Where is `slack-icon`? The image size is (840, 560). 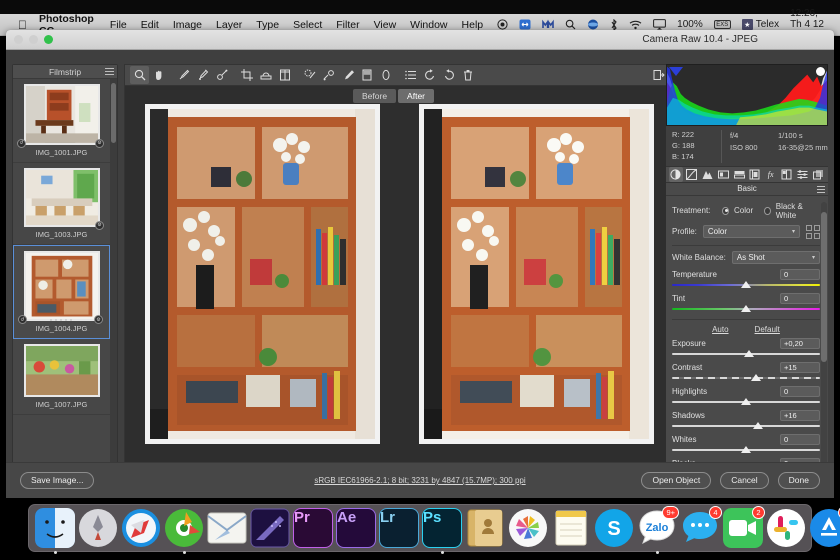 slack-icon is located at coordinates (786, 528).